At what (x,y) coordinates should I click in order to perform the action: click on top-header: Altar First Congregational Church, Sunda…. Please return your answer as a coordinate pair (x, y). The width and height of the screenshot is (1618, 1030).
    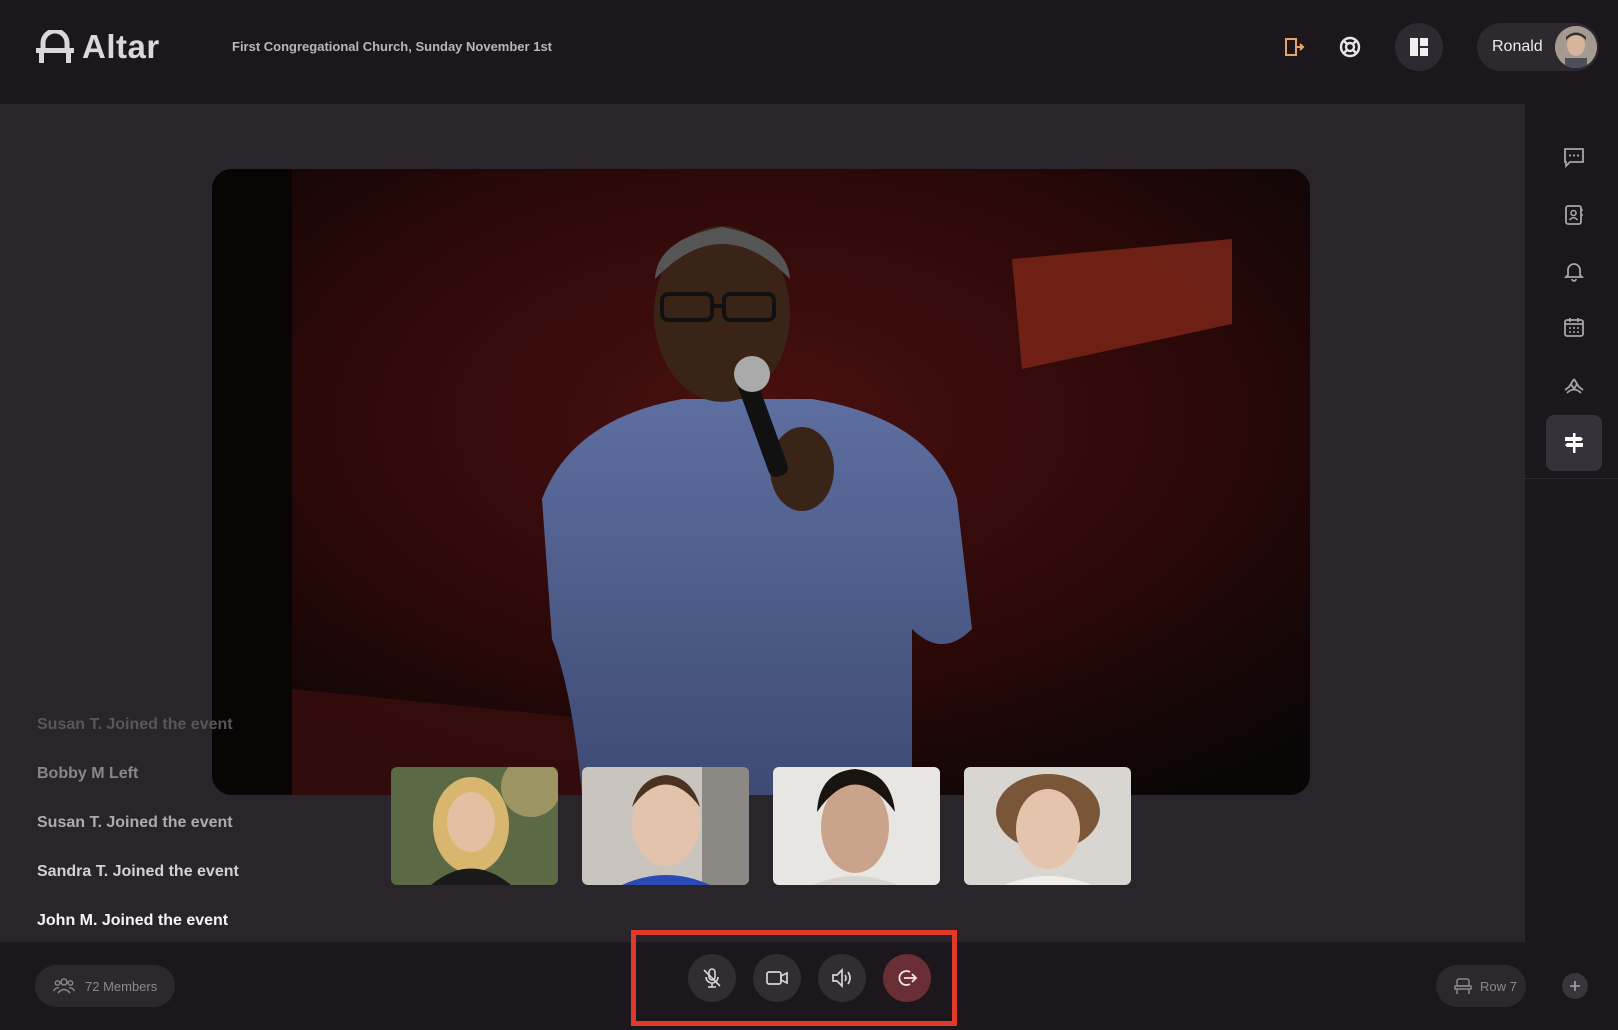
    Looking at the image, I should click on (809, 52).